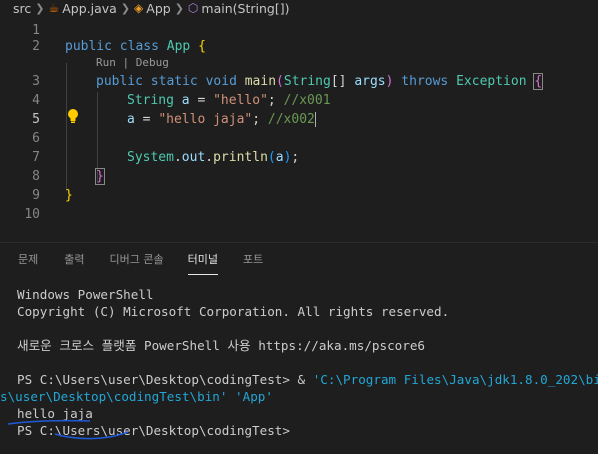 The image size is (598, 454). Describe the element at coordinates (68, 429) in the screenshot. I see `scribble-annotation` at that location.